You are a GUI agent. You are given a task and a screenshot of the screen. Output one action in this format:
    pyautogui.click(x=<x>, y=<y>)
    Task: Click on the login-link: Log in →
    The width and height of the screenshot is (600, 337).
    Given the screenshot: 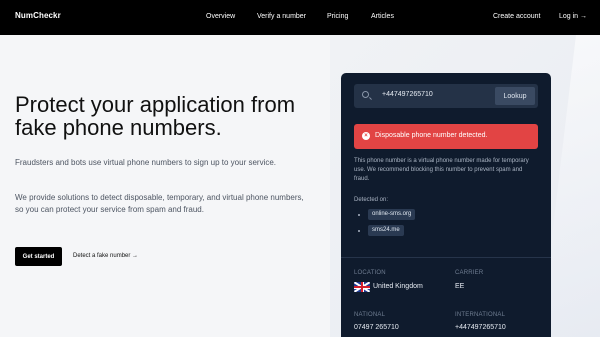 What is the action you would take?
    pyautogui.click(x=573, y=16)
    